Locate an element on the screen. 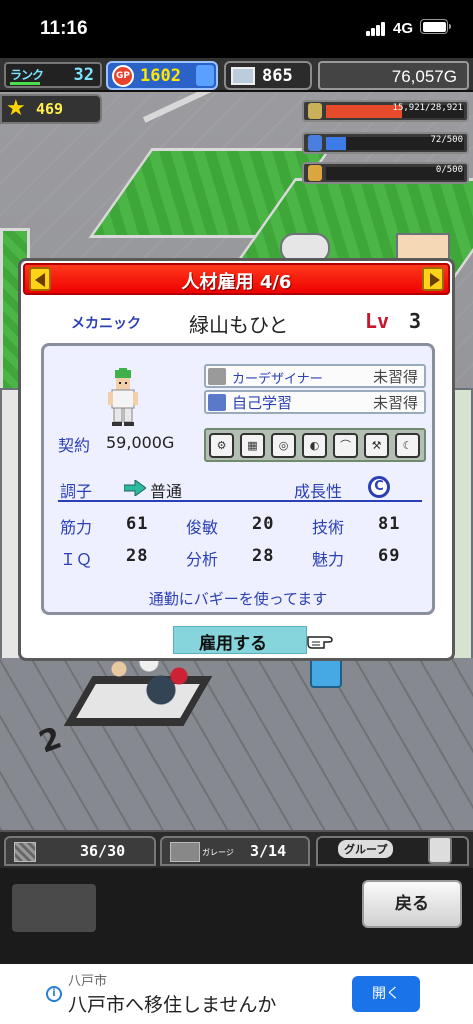 The image size is (473, 1024). bottom-tabs: 36/30 ガレージ 3/14 グループ is located at coordinates (236, 849).